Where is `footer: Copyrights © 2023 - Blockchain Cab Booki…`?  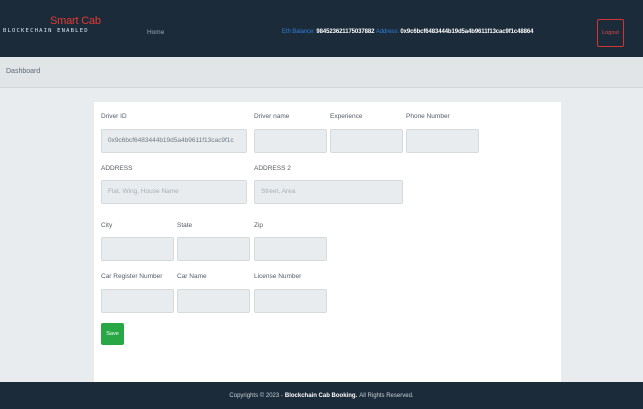
footer: Copyrights © 2023 - Blockchain Cab Booki… is located at coordinates (321, 395).